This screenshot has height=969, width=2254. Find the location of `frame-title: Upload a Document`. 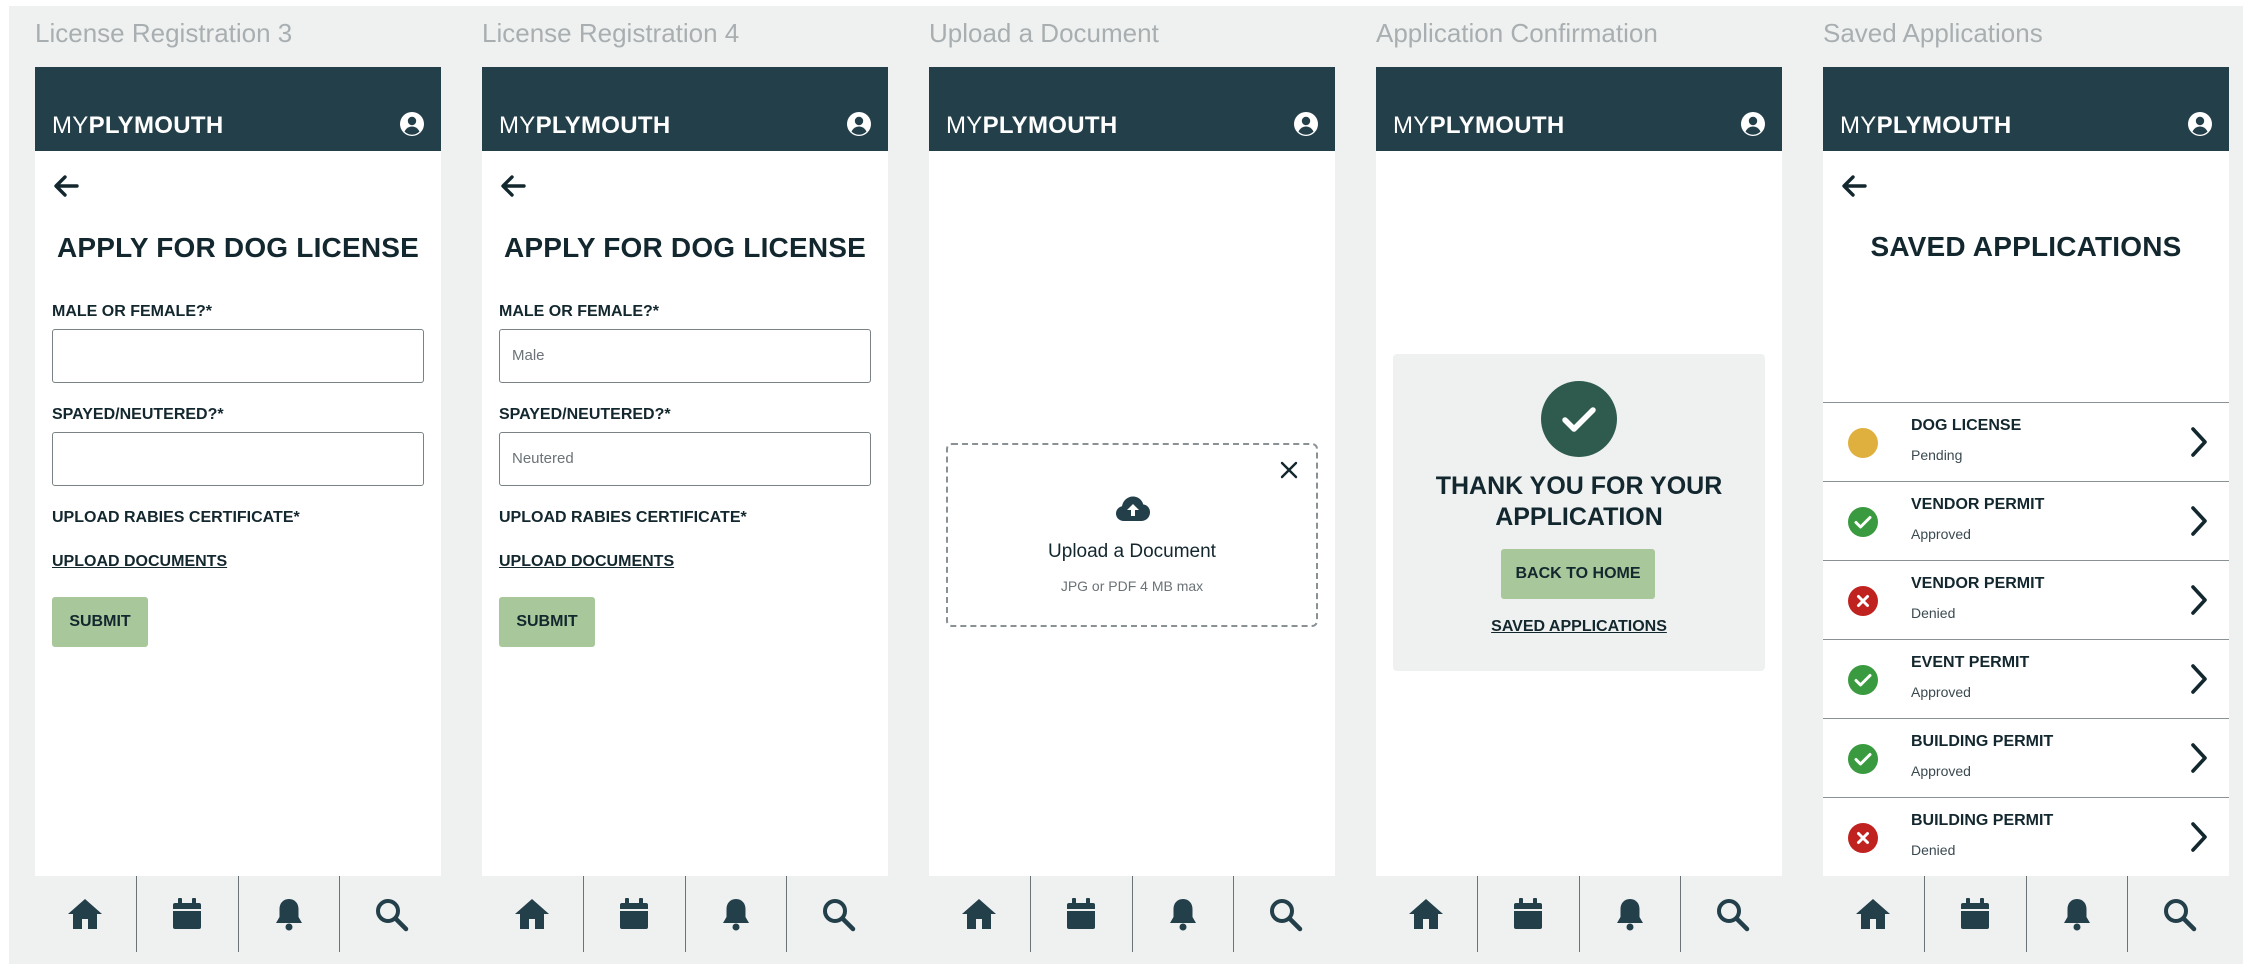

frame-title: Upload a Document is located at coordinates (1044, 33).